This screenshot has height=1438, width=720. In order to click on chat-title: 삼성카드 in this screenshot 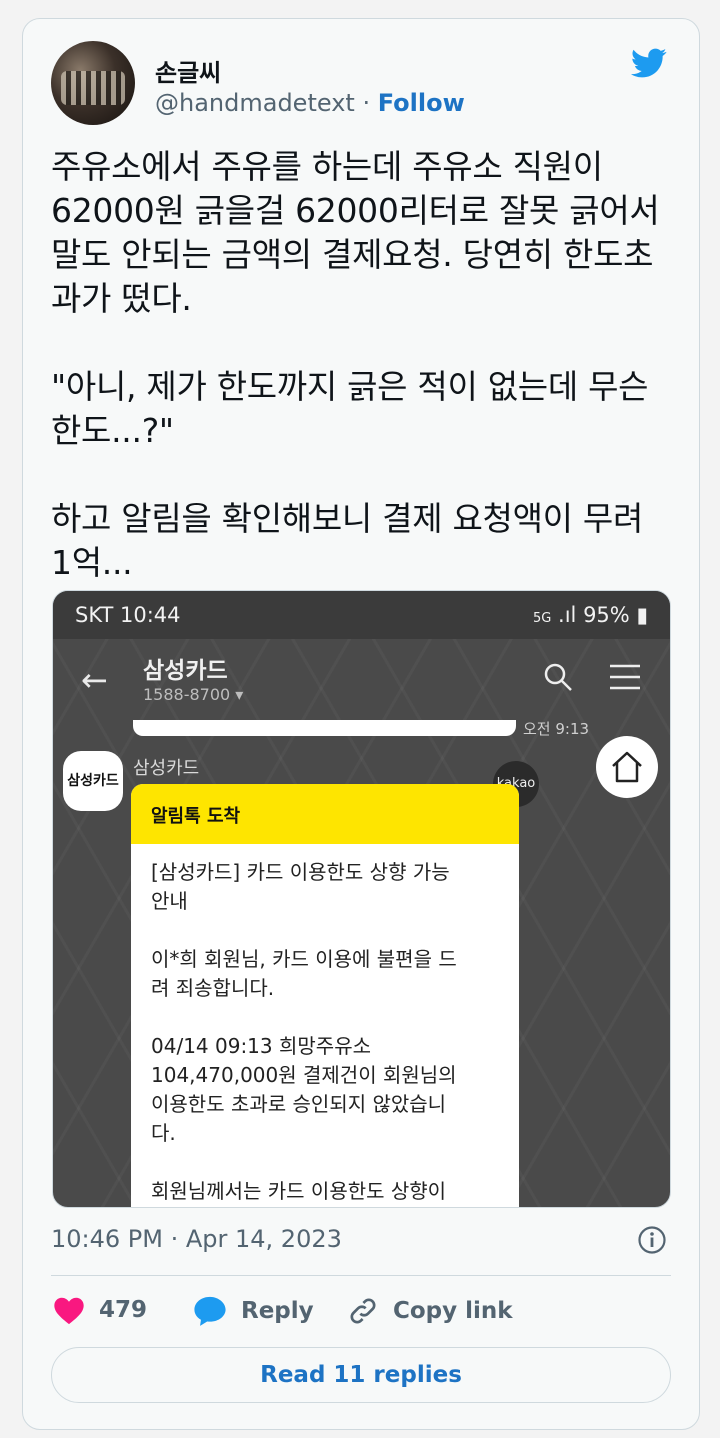, I will do `click(185, 671)`.